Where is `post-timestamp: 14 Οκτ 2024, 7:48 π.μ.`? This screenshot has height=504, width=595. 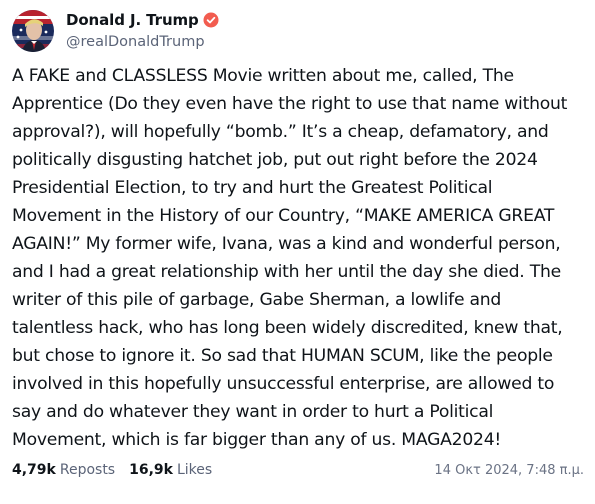
post-timestamp: 14 Οκτ 2024, 7:48 π.μ. is located at coordinates (509, 470).